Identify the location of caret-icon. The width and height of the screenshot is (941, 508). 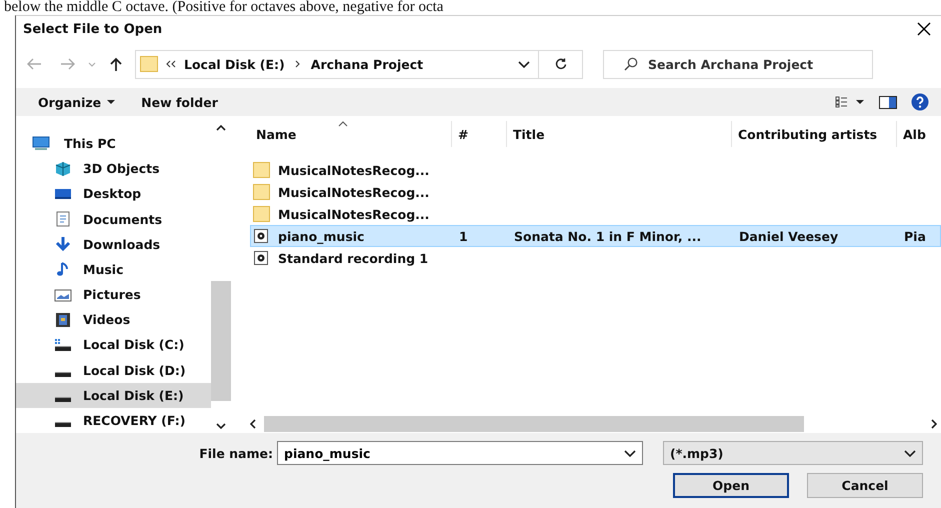
(111, 102).